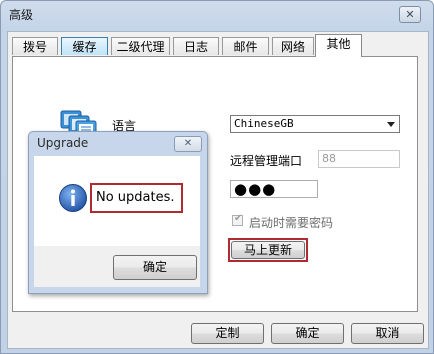  What do you see at coordinates (387, 333) in the screenshot?
I see `cancel-button: 取消` at bounding box center [387, 333].